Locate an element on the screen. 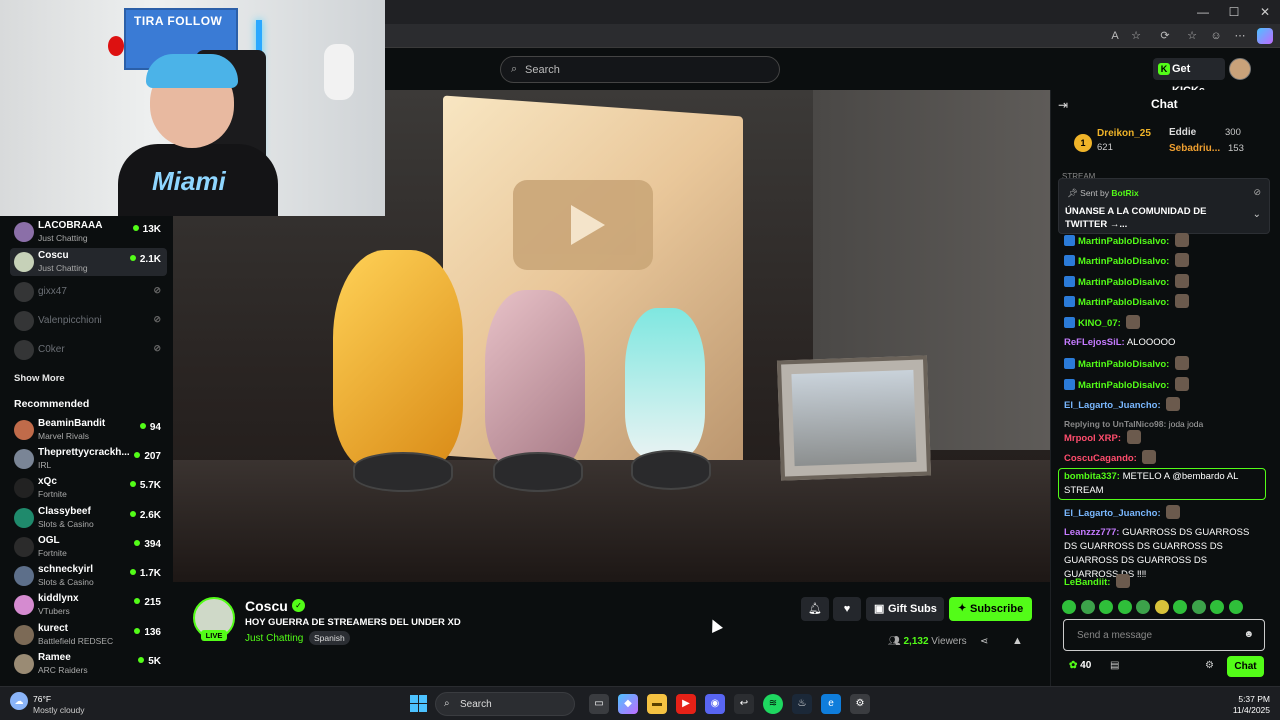 The width and height of the screenshot is (1280, 720). favorite-icon: ☆ is located at coordinates (1136, 36).